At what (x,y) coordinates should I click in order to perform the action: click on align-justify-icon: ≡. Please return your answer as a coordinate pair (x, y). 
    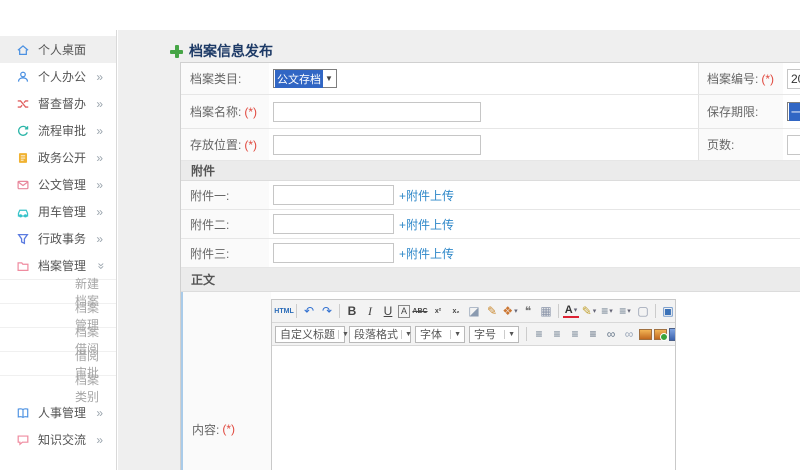
    Looking at the image, I should click on (593, 334).